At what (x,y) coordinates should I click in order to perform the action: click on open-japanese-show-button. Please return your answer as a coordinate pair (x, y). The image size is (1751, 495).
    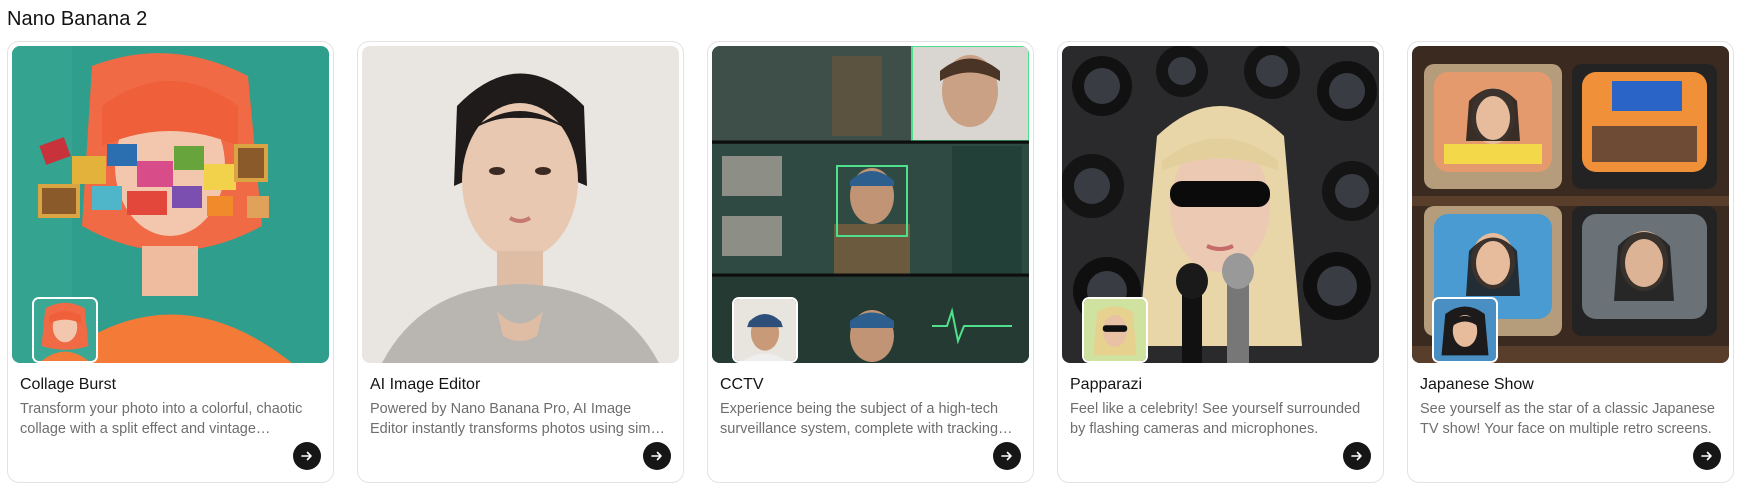
    Looking at the image, I should click on (1707, 456).